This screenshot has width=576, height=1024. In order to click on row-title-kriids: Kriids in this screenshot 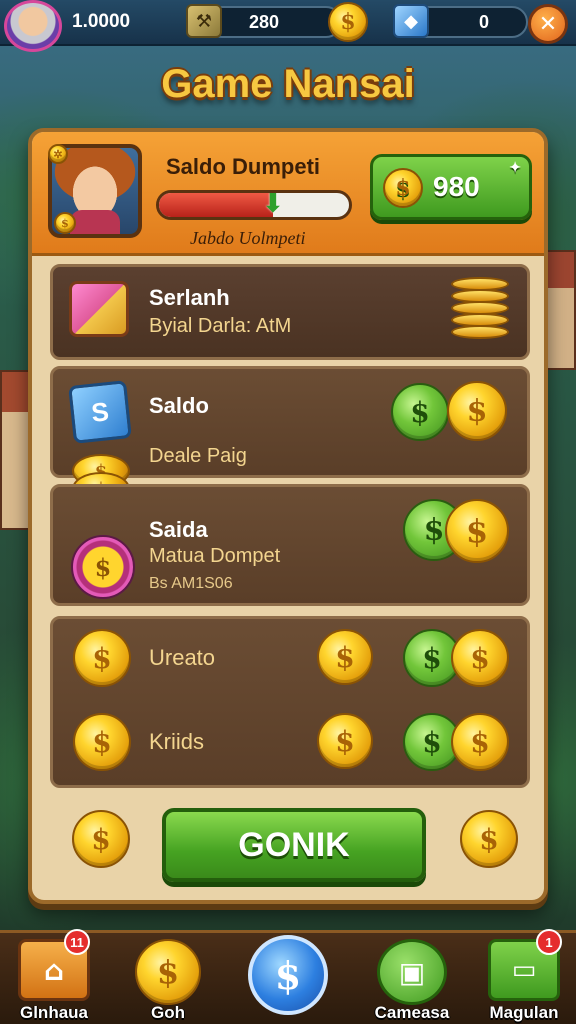, I will do `click(177, 741)`.